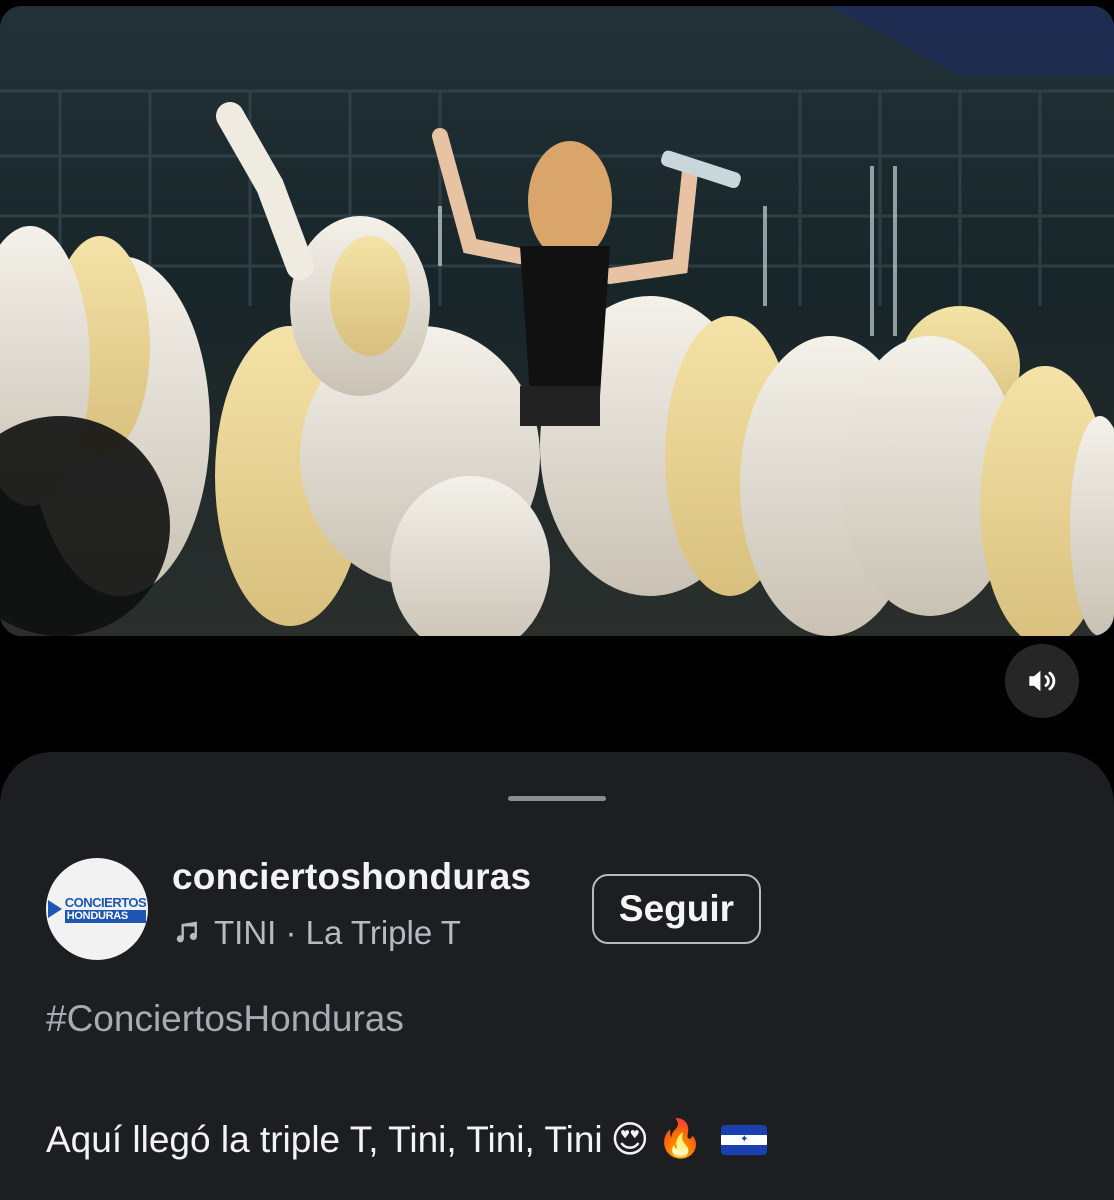 The height and width of the screenshot is (1200, 1114). Describe the element at coordinates (105, 902) in the screenshot. I see `logo-text-line1: CONCIERTOS` at that location.